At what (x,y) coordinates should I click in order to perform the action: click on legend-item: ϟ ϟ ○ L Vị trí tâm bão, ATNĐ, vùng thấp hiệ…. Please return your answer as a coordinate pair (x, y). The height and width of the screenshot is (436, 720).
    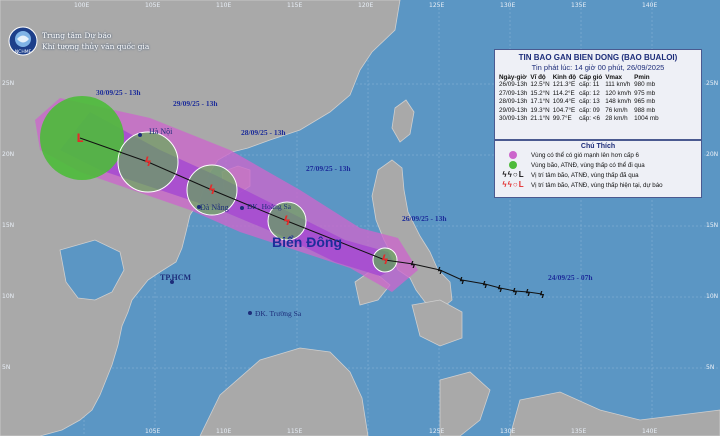
    Looking at the image, I should click on (598, 185).